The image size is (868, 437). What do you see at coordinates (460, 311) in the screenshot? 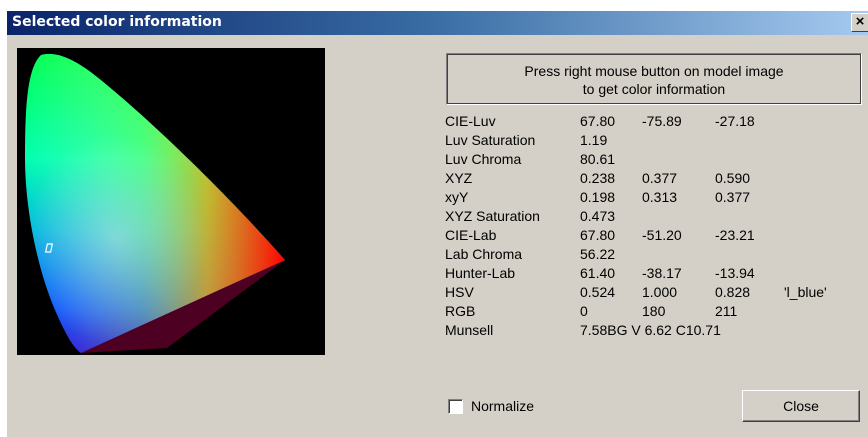
I see `row-label: RGB` at bounding box center [460, 311].